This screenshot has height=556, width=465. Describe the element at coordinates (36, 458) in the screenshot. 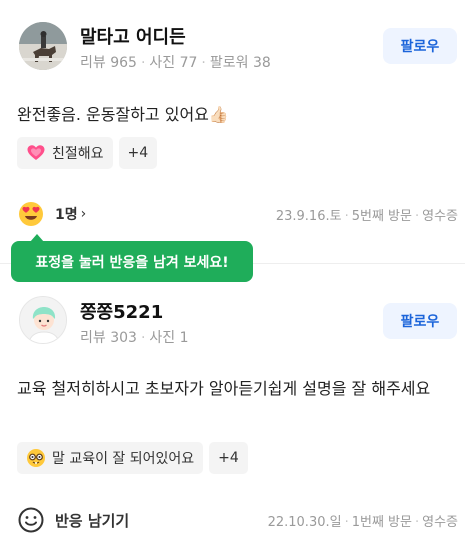

I see `nerd-face-icon` at that location.